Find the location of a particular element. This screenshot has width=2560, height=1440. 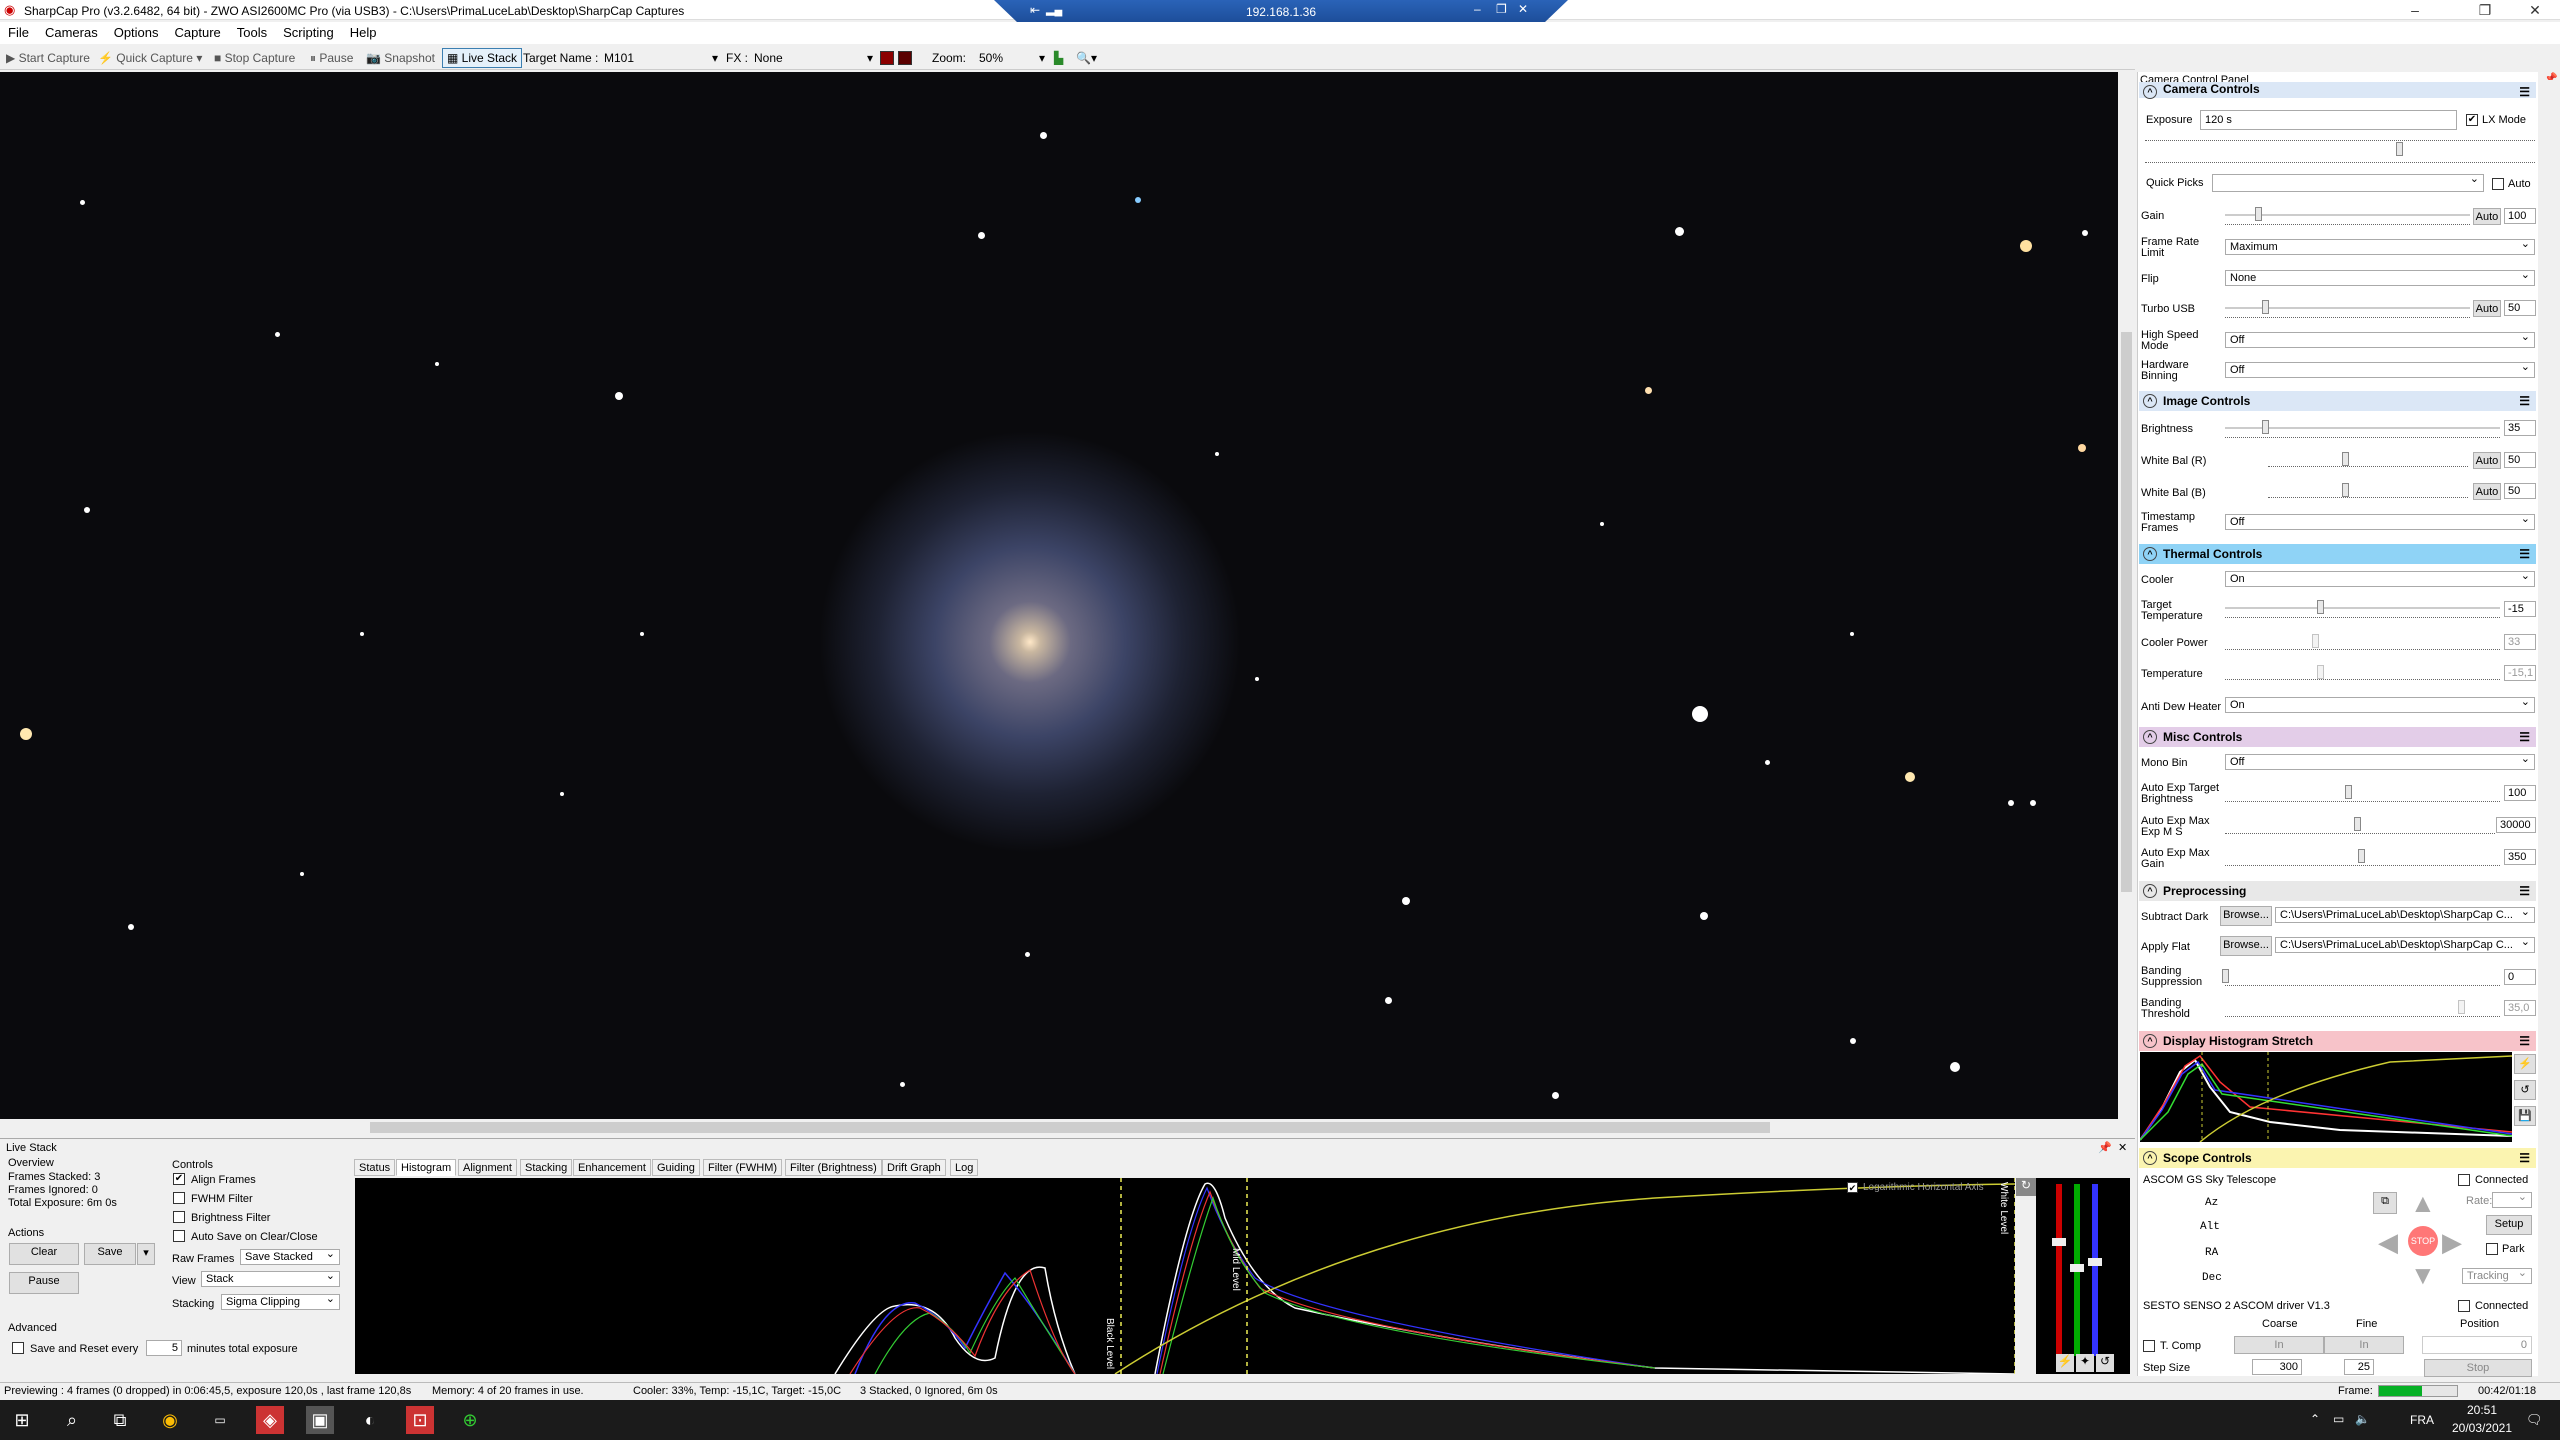

rate-dropdown is located at coordinates (2512, 1199).